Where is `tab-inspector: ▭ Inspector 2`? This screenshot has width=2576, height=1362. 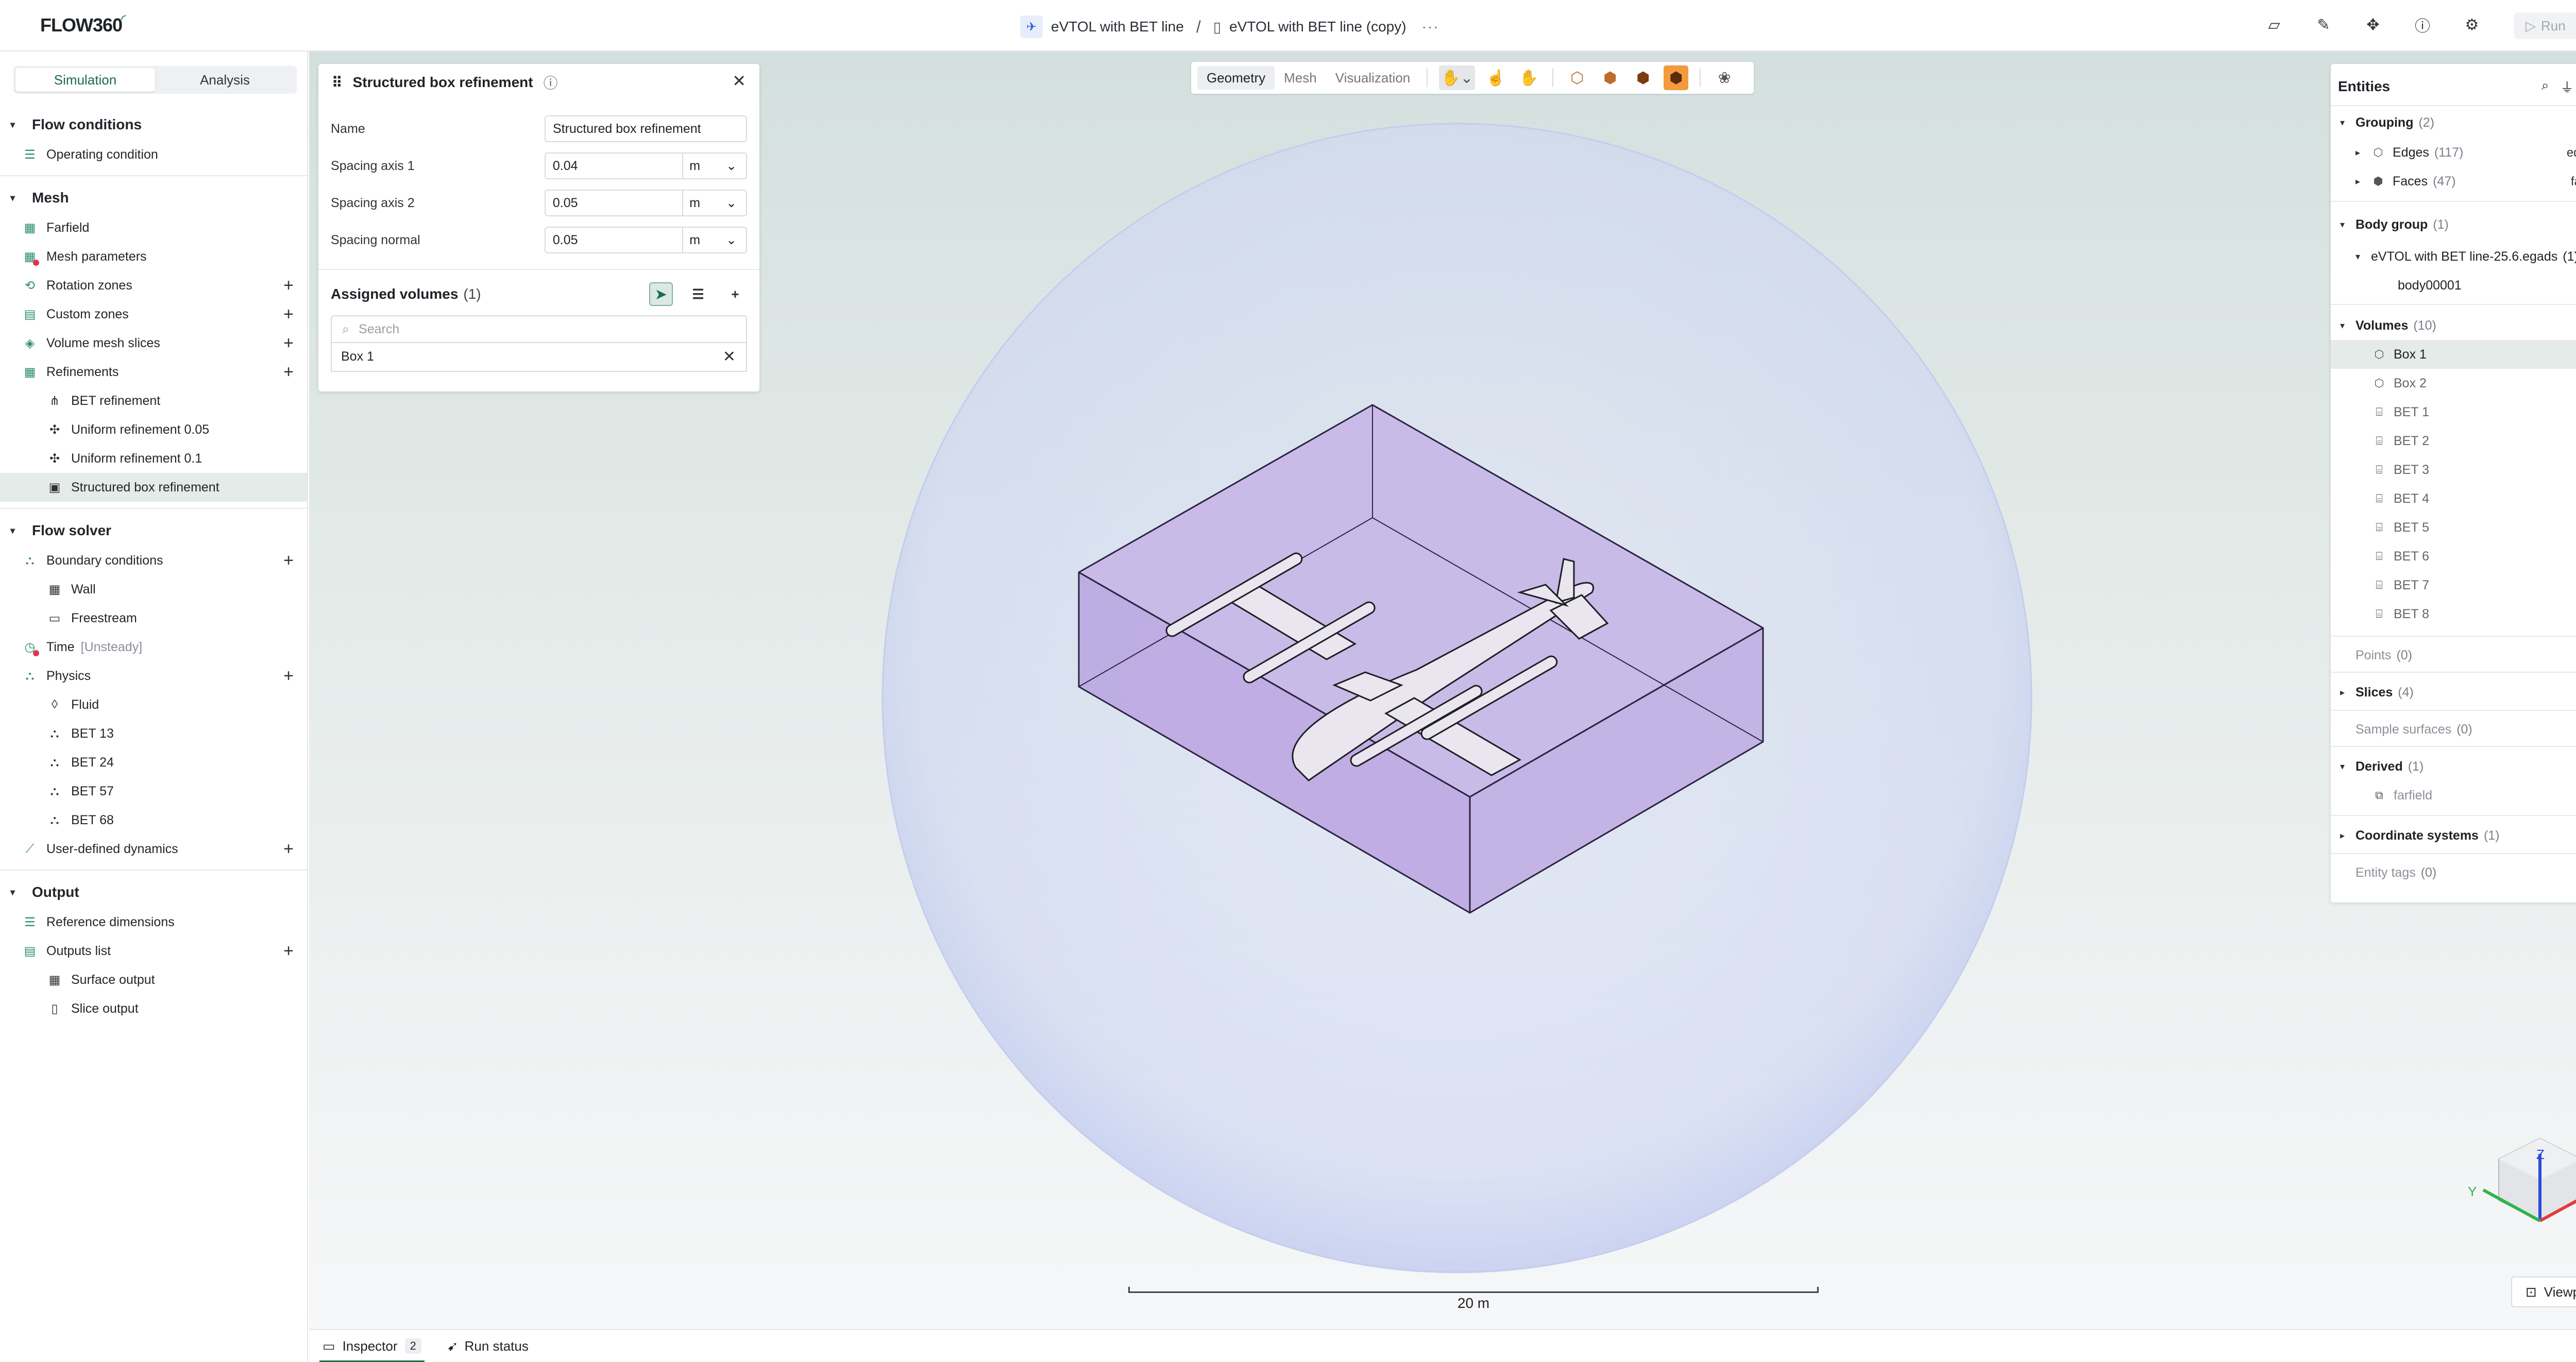 tab-inspector: ▭ Inspector 2 is located at coordinates (372, 1346).